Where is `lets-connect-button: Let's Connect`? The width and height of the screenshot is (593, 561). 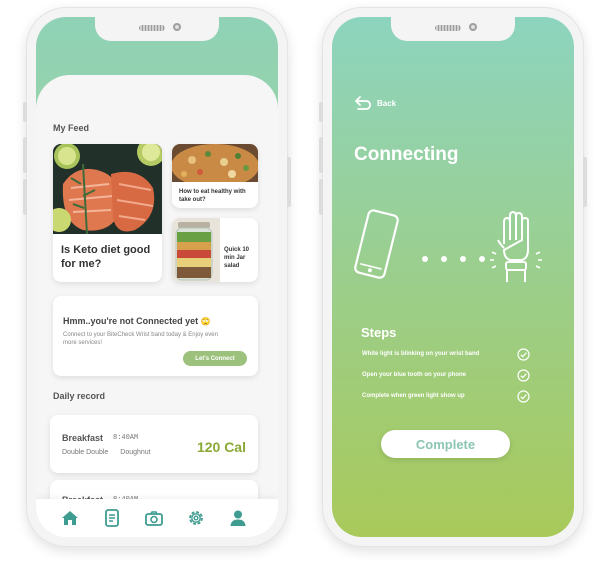 lets-connect-button: Let's Connect is located at coordinates (215, 358).